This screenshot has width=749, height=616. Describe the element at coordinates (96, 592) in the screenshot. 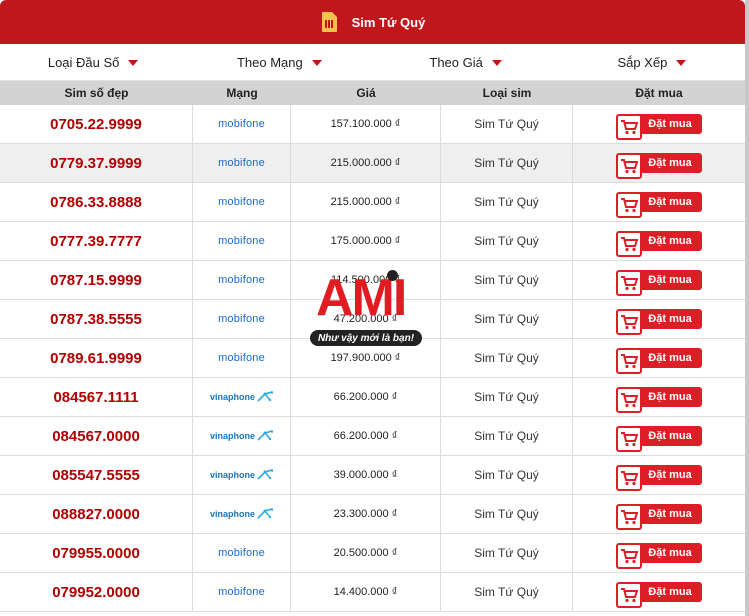

I see `sim-number: 079952.0000` at that location.